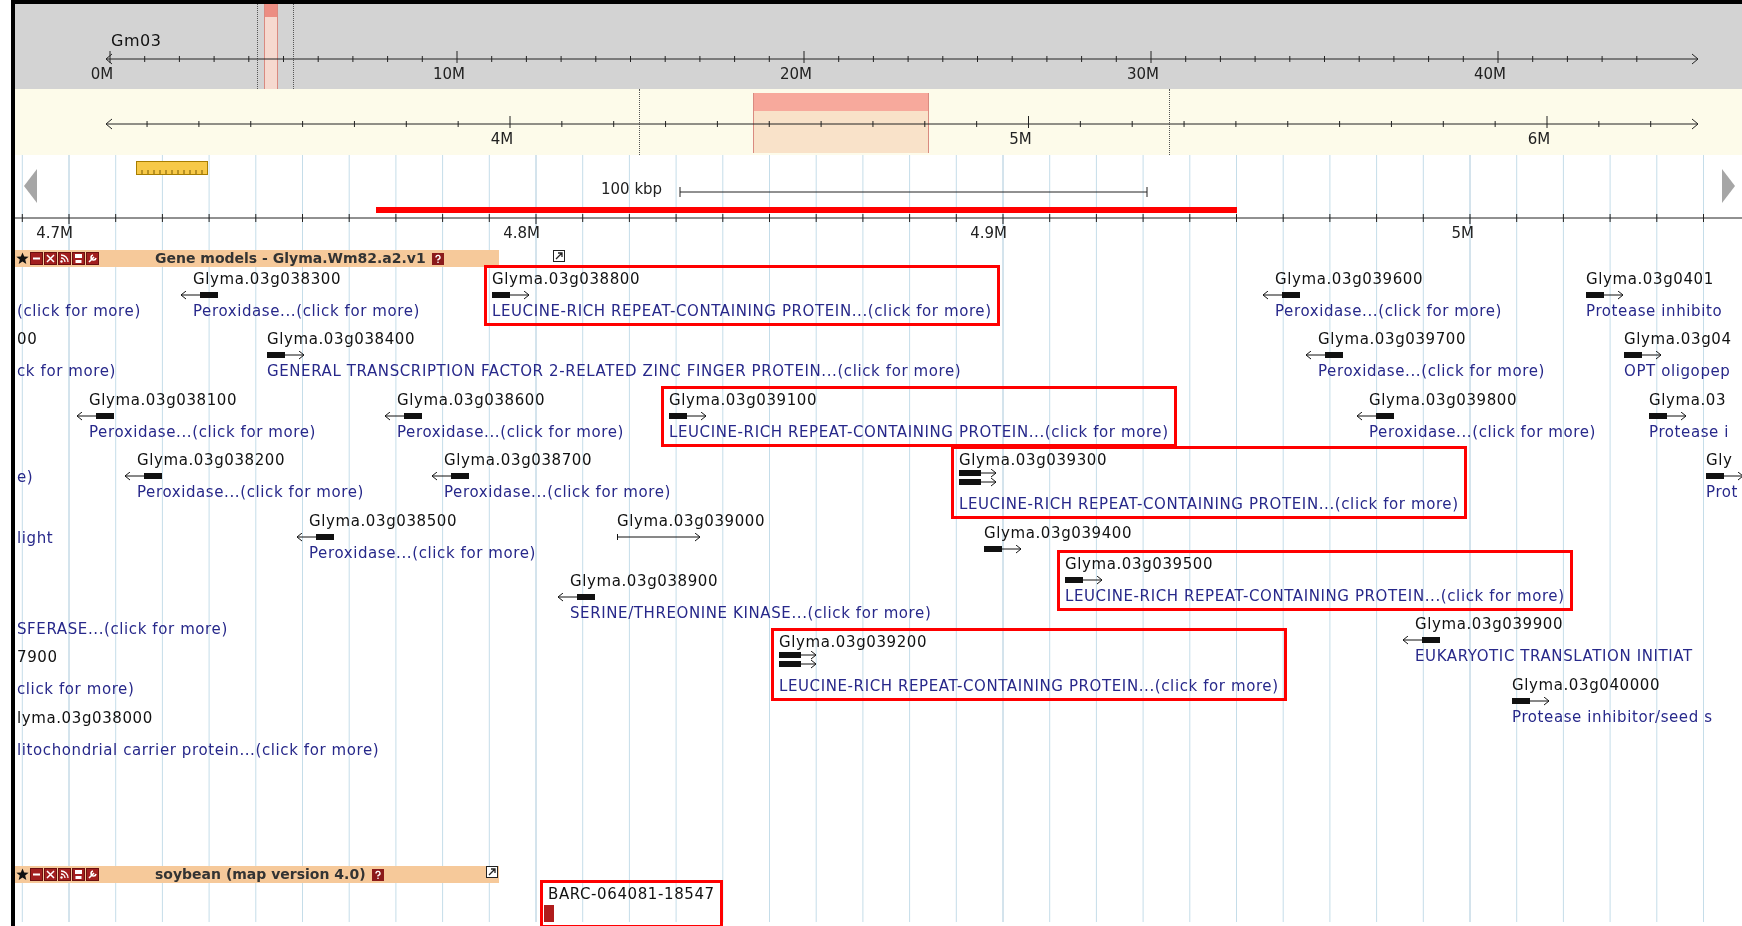 This screenshot has width=1742, height=926. Describe the element at coordinates (751, 613) in the screenshot. I see `feature-description: SERINE/THREONINE KINASE...(click for more)` at that location.